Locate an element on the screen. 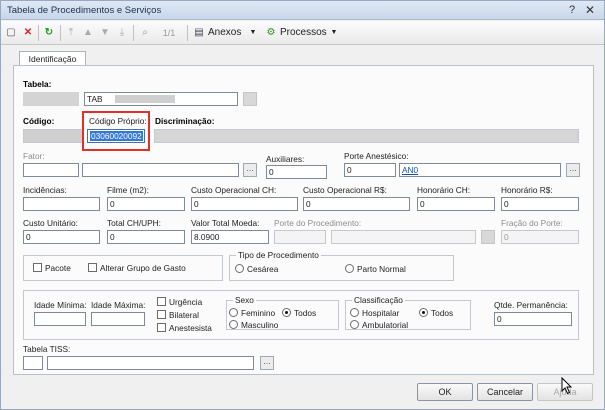 This screenshot has height=410, width=605. processos-menu: Processos is located at coordinates (304, 33).